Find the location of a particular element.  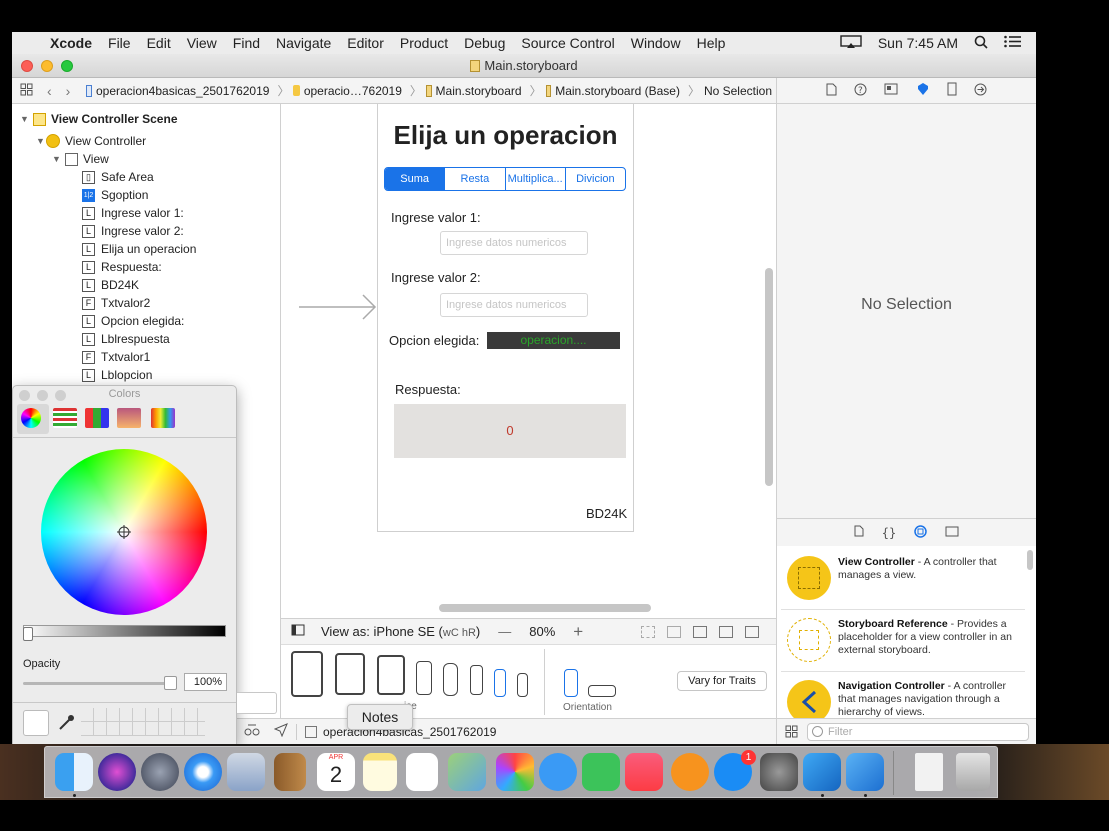

xcode-icon is located at coordinates (822, 772).